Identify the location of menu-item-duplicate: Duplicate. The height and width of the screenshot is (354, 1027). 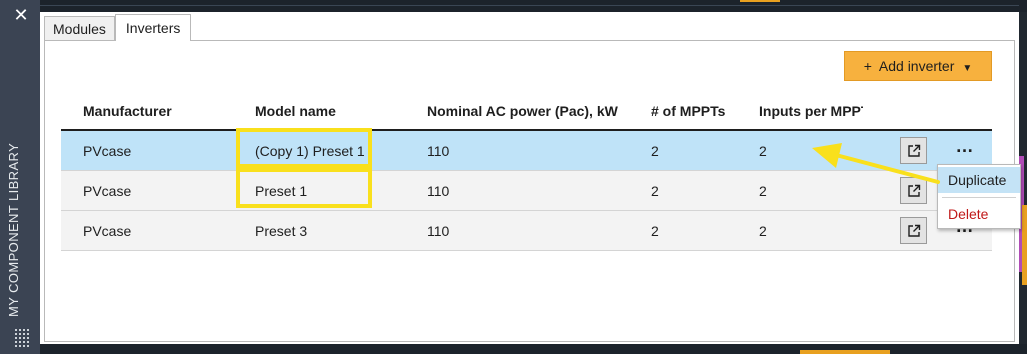
(979, 180).